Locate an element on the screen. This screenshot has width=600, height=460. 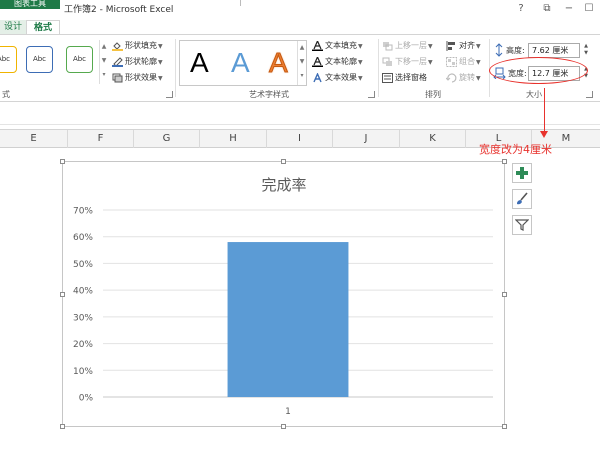
resize-handle-right is located at coordinates (504, 294).